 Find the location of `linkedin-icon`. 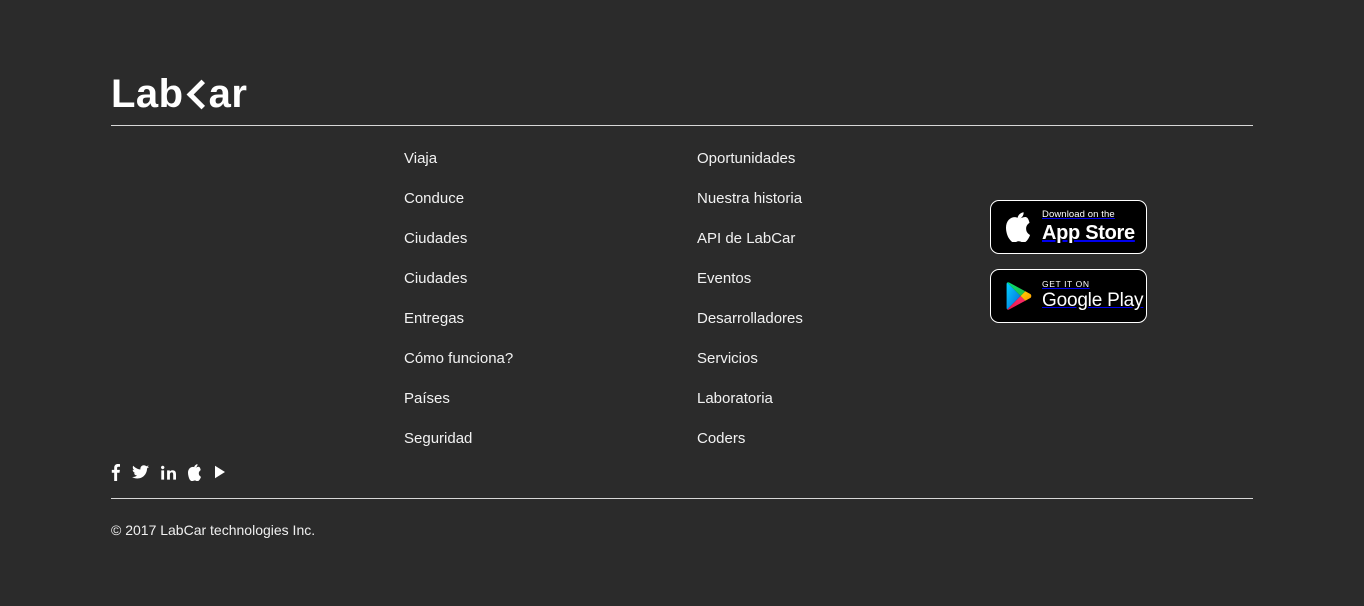

linkedin-icon is located at coordinates (168, 472).